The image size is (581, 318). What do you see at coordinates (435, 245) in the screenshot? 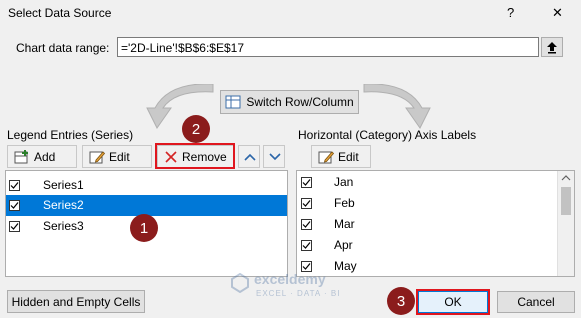
I see `axis-item-apr: Apr` at bounding box center [435, 245].